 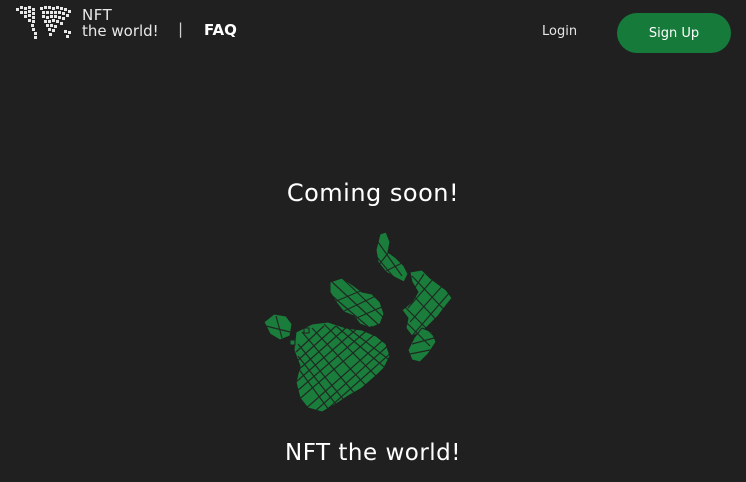 I want to click on brand-text: NFT the world!, so click(x=120, y=23).